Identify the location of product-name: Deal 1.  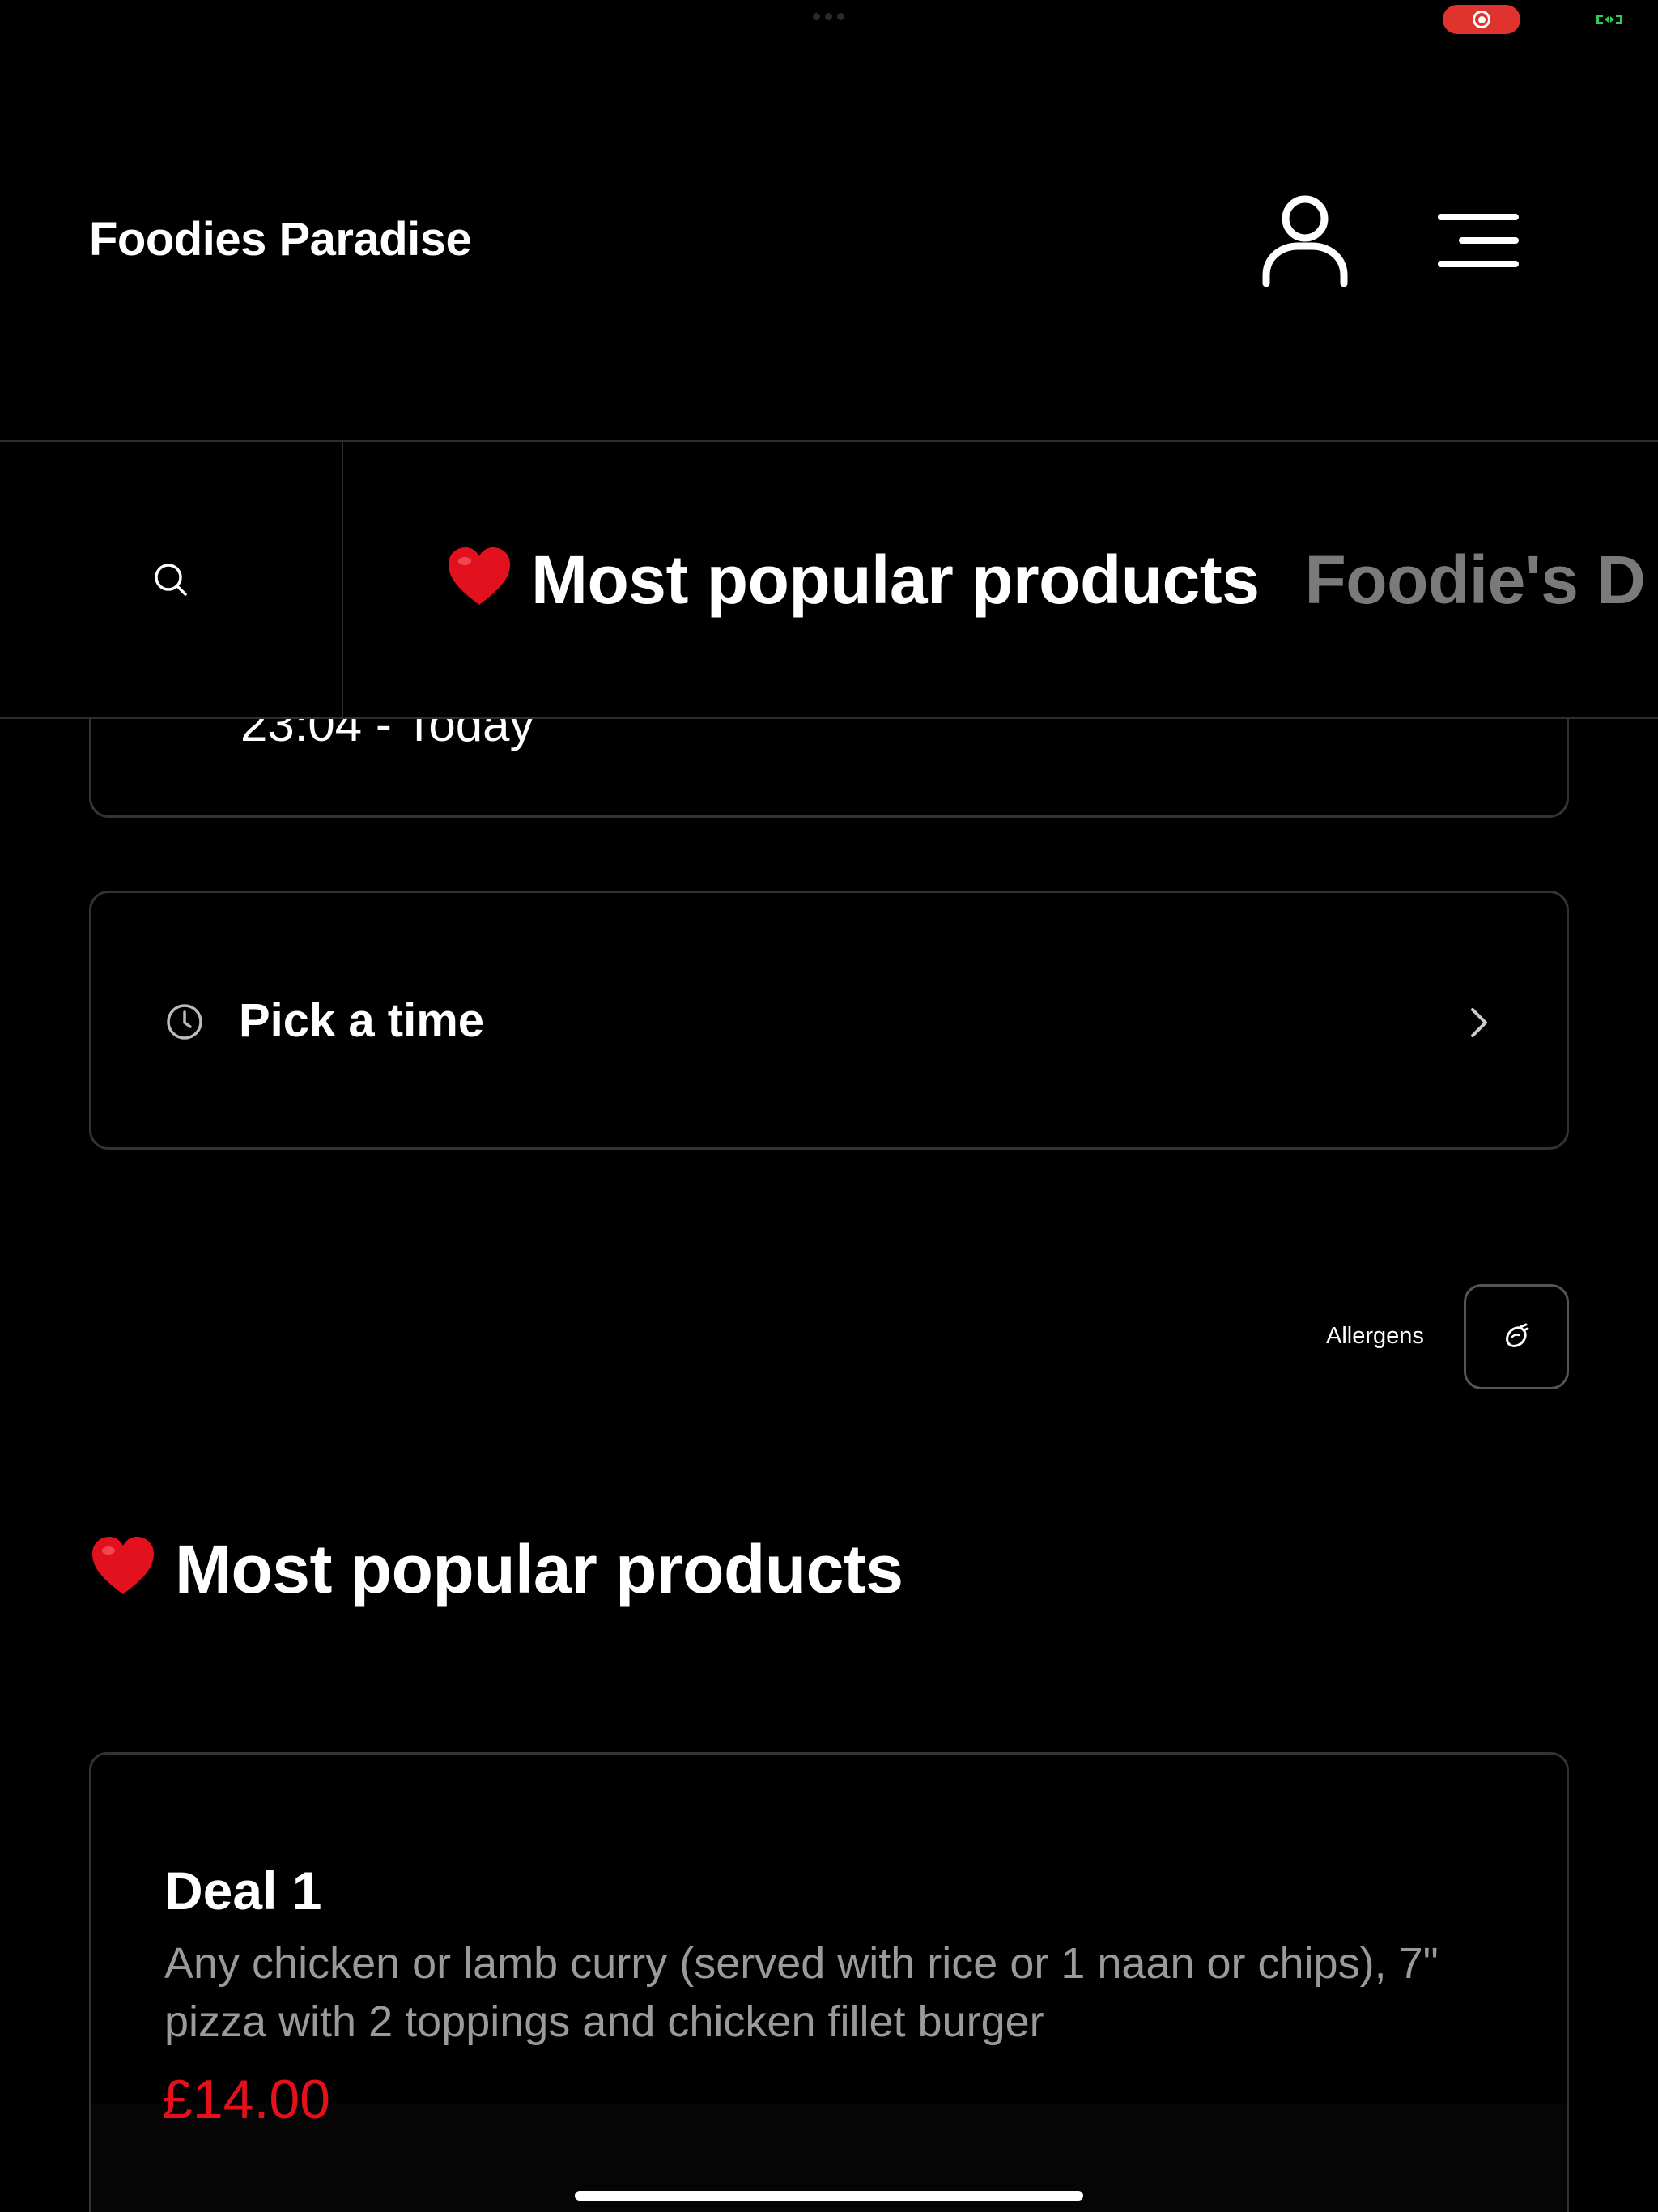
(243, 1891).